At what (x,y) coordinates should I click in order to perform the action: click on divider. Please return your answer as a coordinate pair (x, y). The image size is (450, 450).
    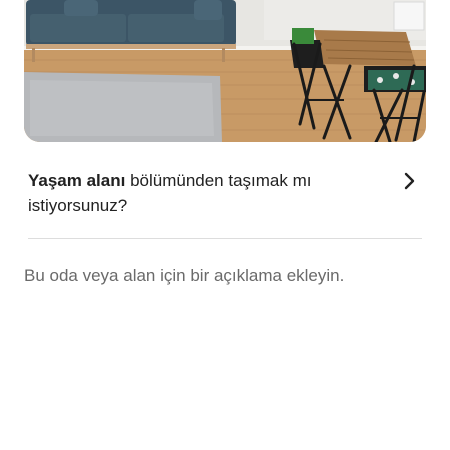
    Looking at the image, I should click on (225, 238).